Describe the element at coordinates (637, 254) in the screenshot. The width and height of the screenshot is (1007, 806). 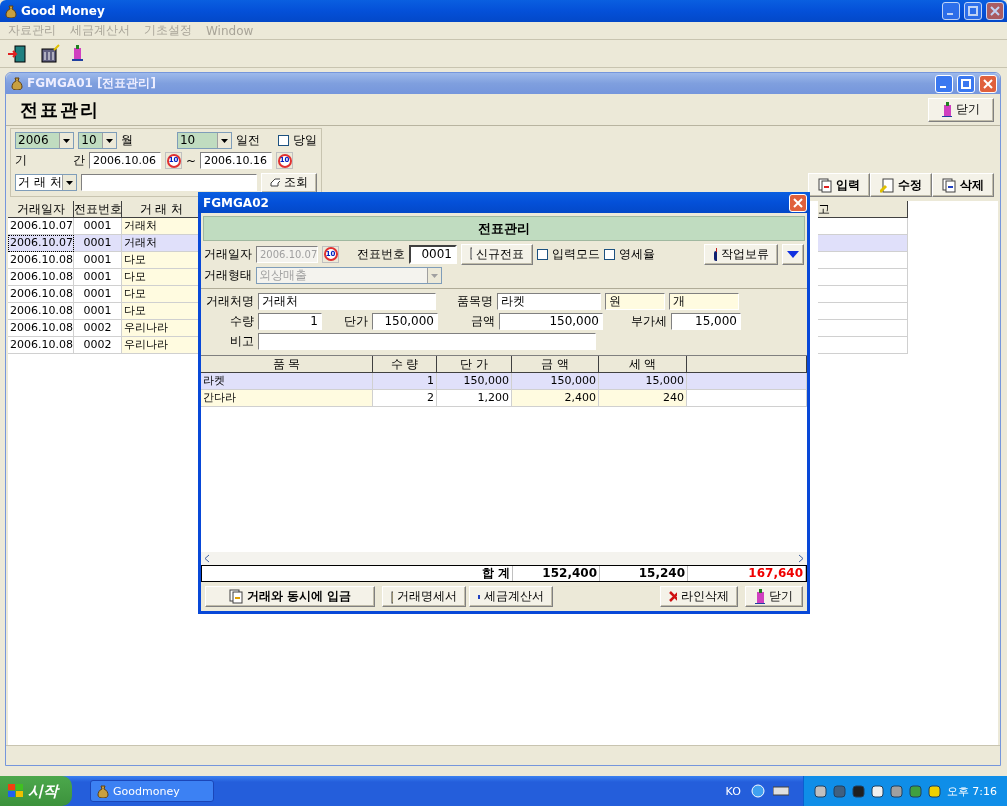
I see `checkbox-label: 영세율` at that location.